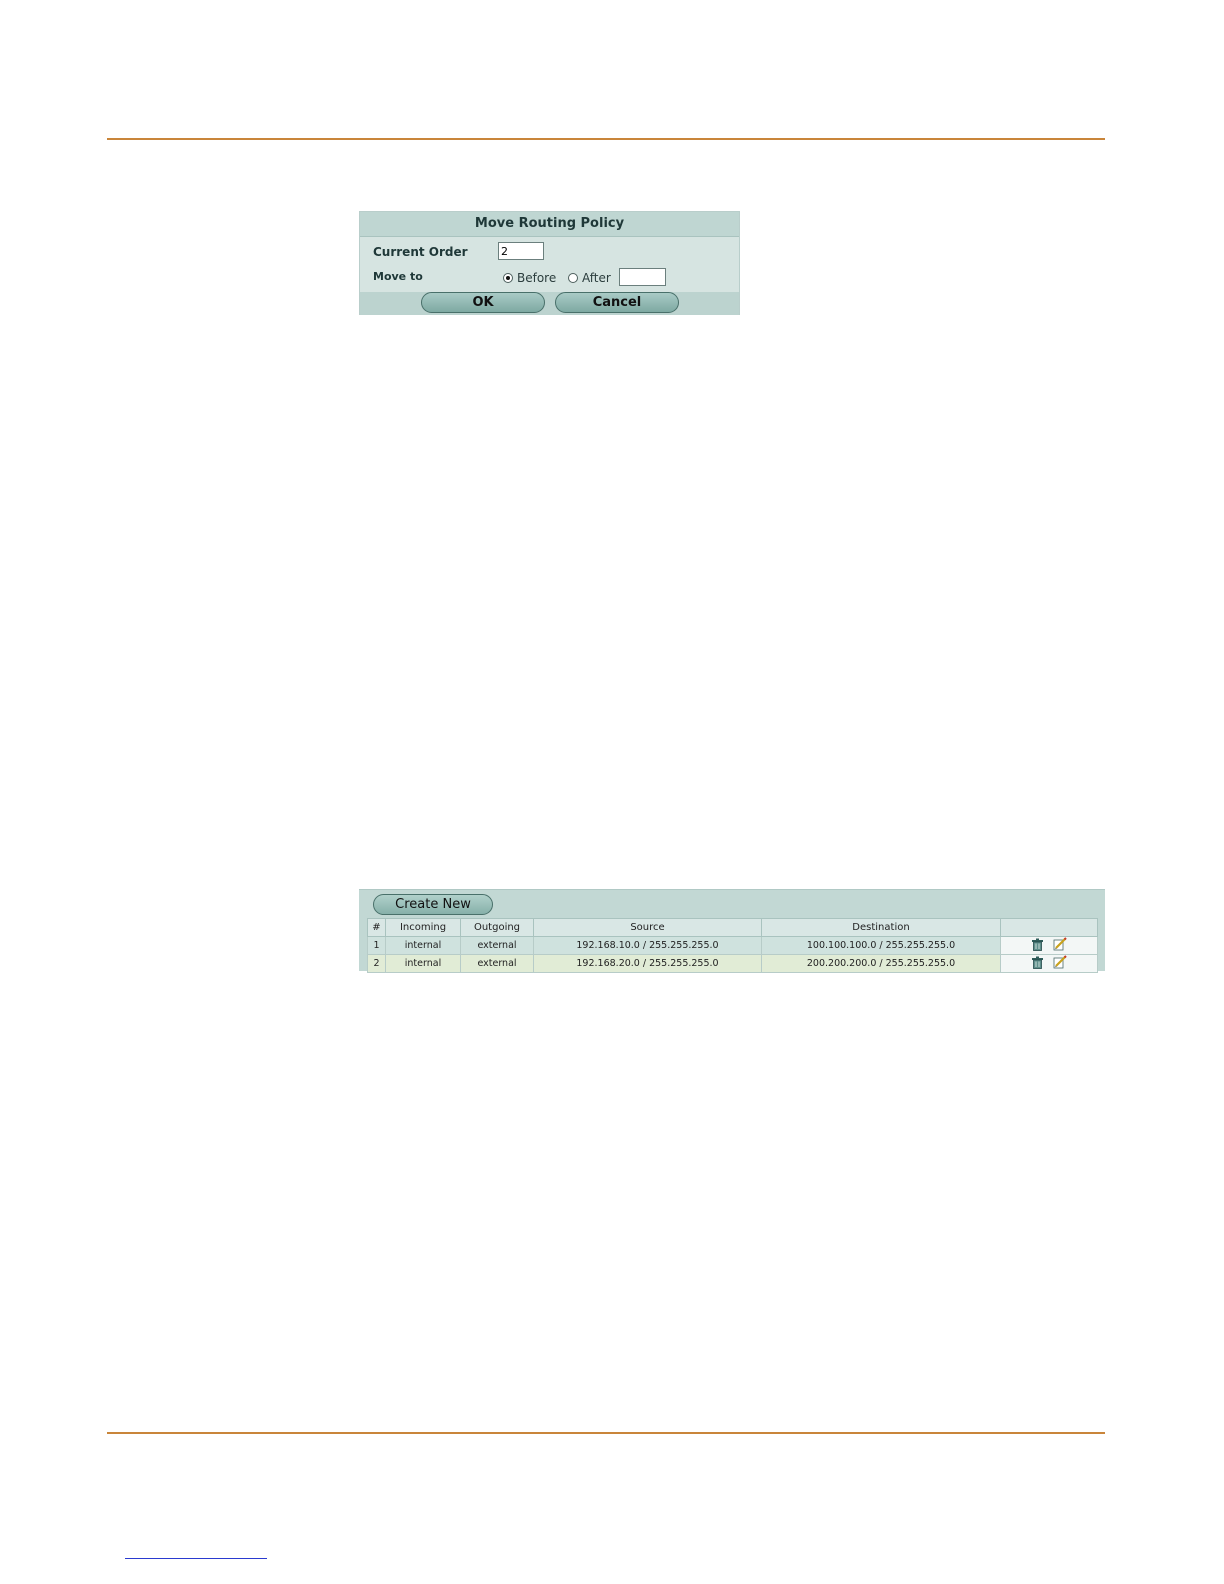 The image size is (1224, 1584). I want to click on column-header-source: Source, so click(647, 927).